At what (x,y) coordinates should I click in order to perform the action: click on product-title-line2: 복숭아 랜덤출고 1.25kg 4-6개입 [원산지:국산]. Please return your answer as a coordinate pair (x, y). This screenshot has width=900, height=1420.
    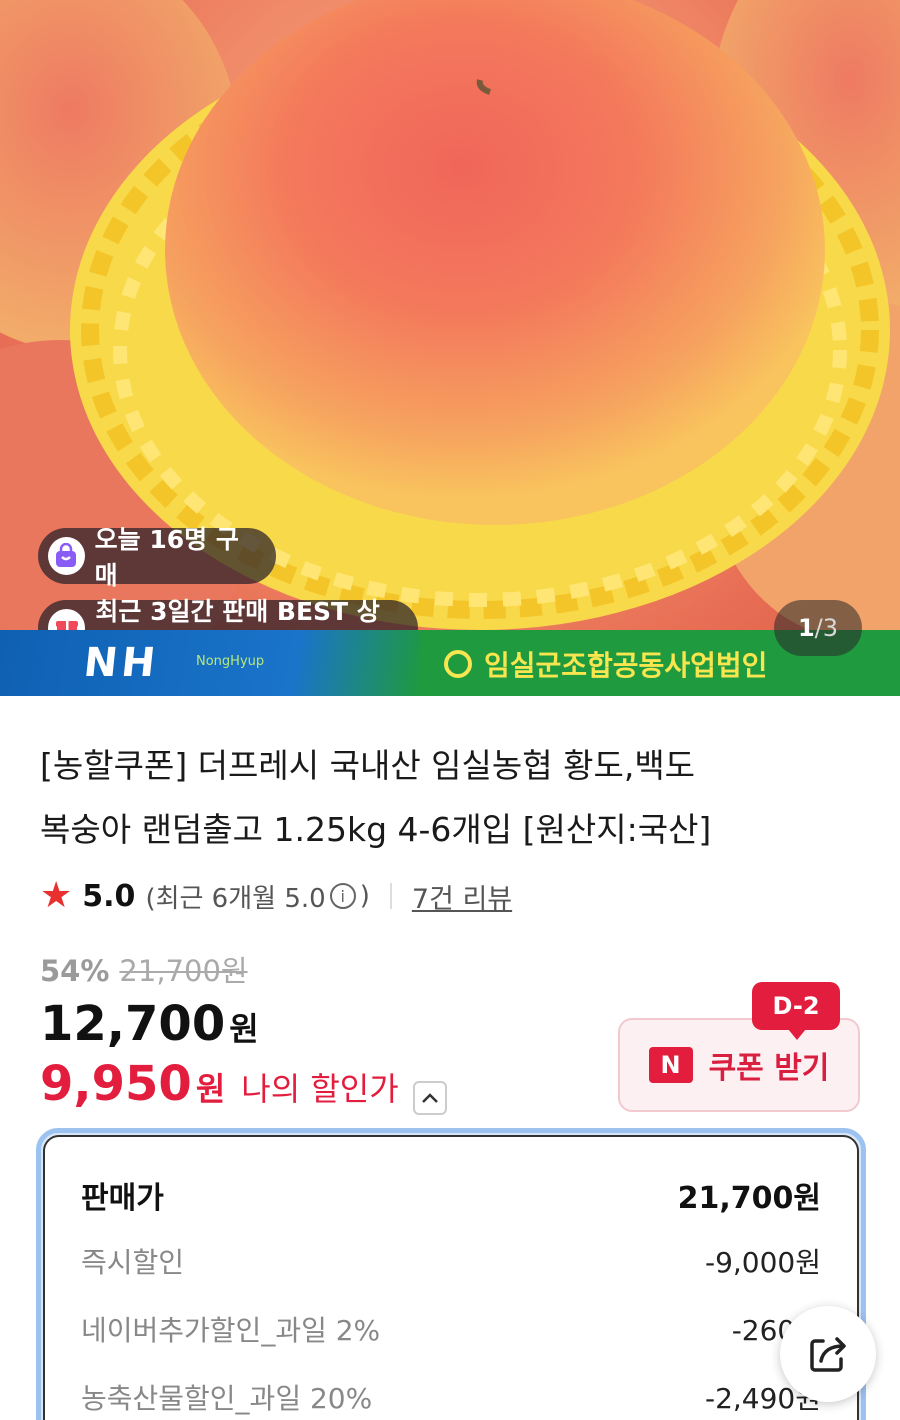
    Looking at the image, I should click on (376, 829).